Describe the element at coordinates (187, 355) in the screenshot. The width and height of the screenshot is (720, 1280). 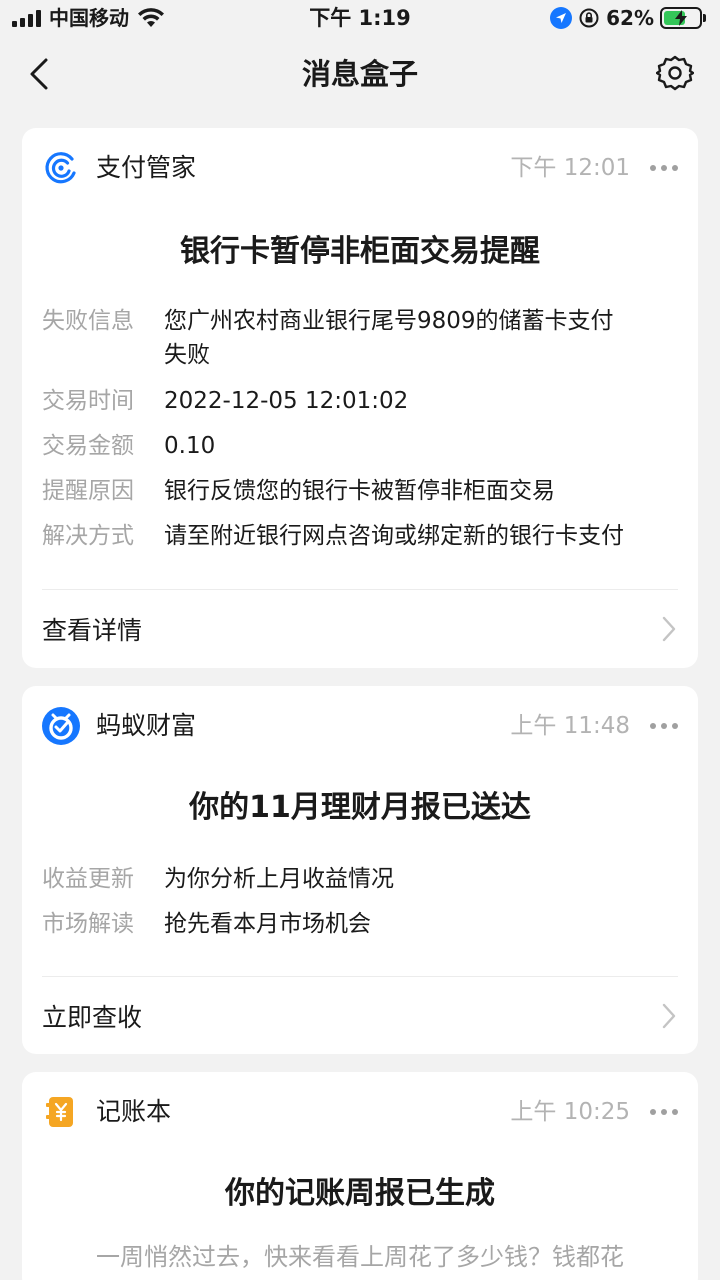
I see `row-value-line: 失败` at that location.